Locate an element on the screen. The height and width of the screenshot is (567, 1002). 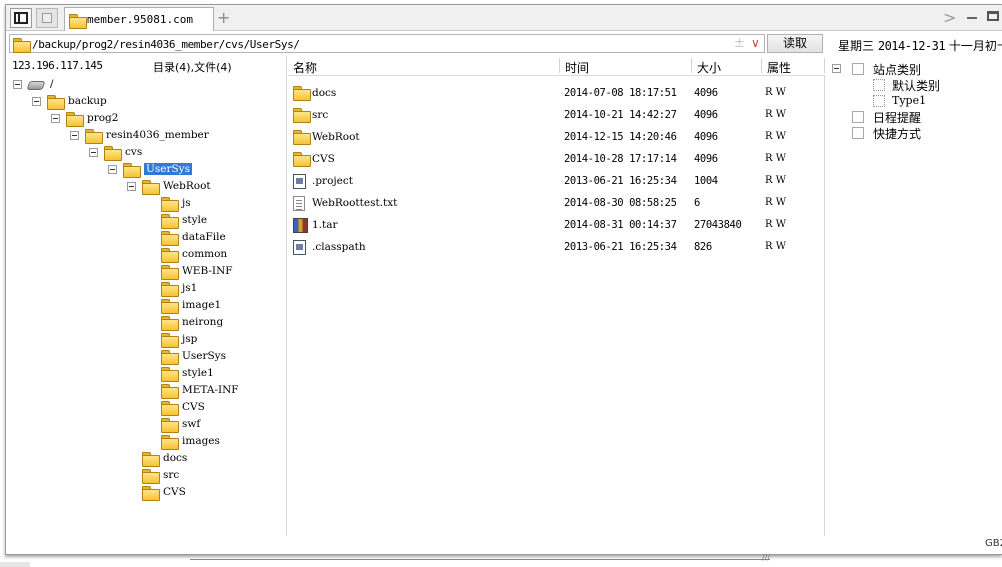
bookmark-icon: ± is located at coordinates (739, 43).